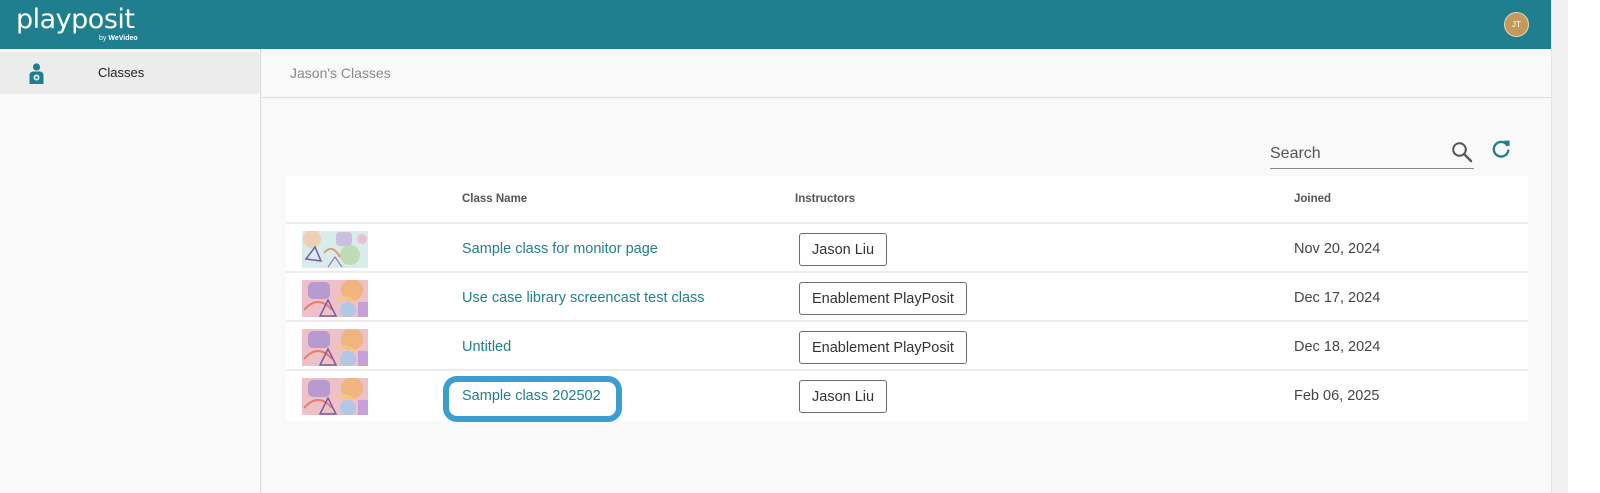  Describe the element at coordinates (123, 38) in the screenshot. I see `logo-brand-text: WeVideo` at that location.